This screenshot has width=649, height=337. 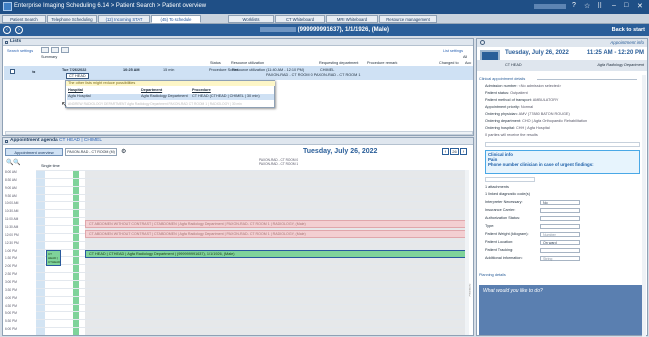 I want to click on time-label: 1:30 PM, so click(x=11, y=258).